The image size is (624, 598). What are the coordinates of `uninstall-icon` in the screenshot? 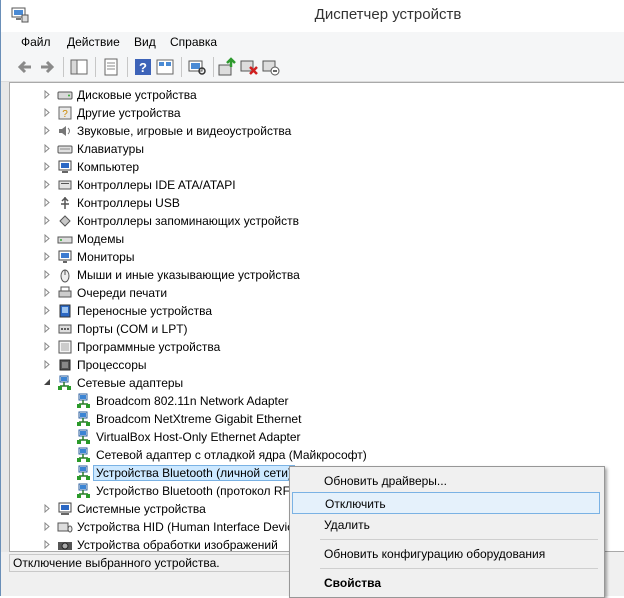 It's located at (249, 67).